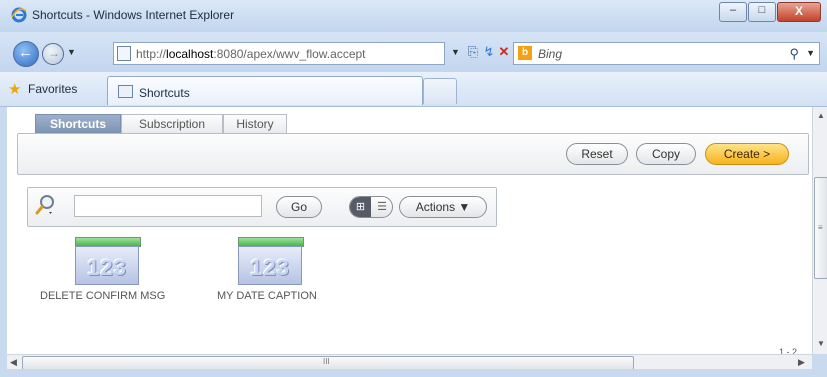  What do you see at coordinates (78, 124) in the screenshot?
I see `tab-shortcuts: Shortcuts` at bounding box center [78, 124].